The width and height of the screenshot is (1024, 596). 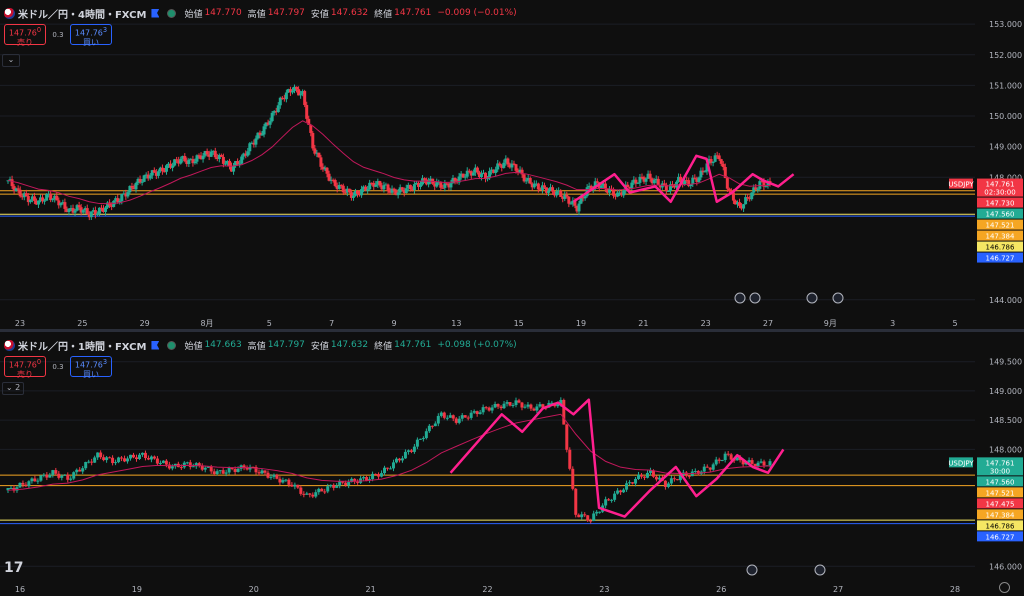 What do you see at coordinates (1000, 471) in the screenshot?
I see `countdown-label: 30:00` at bounding box center [1000, 471].